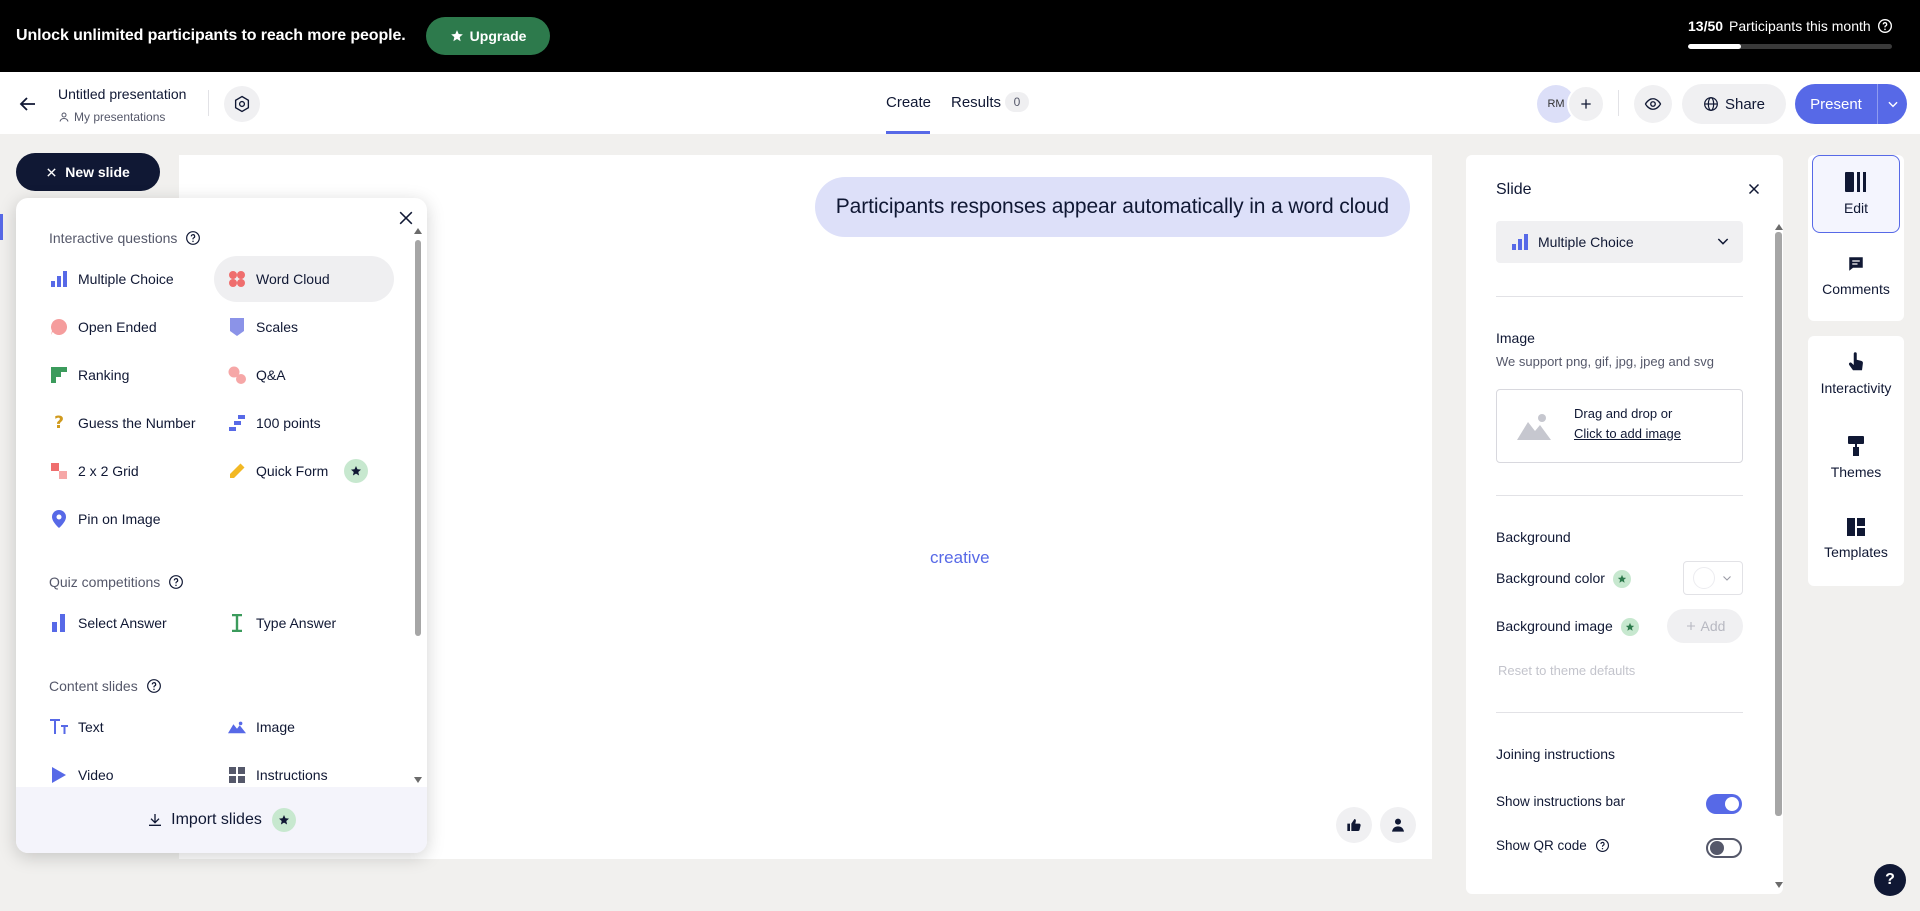 This screenshot has height=911, width=1920. What do you see at coordinates (1621, 579) in the screenshot?
I see `premium-star-icon` at bounding box center [1621, 579].